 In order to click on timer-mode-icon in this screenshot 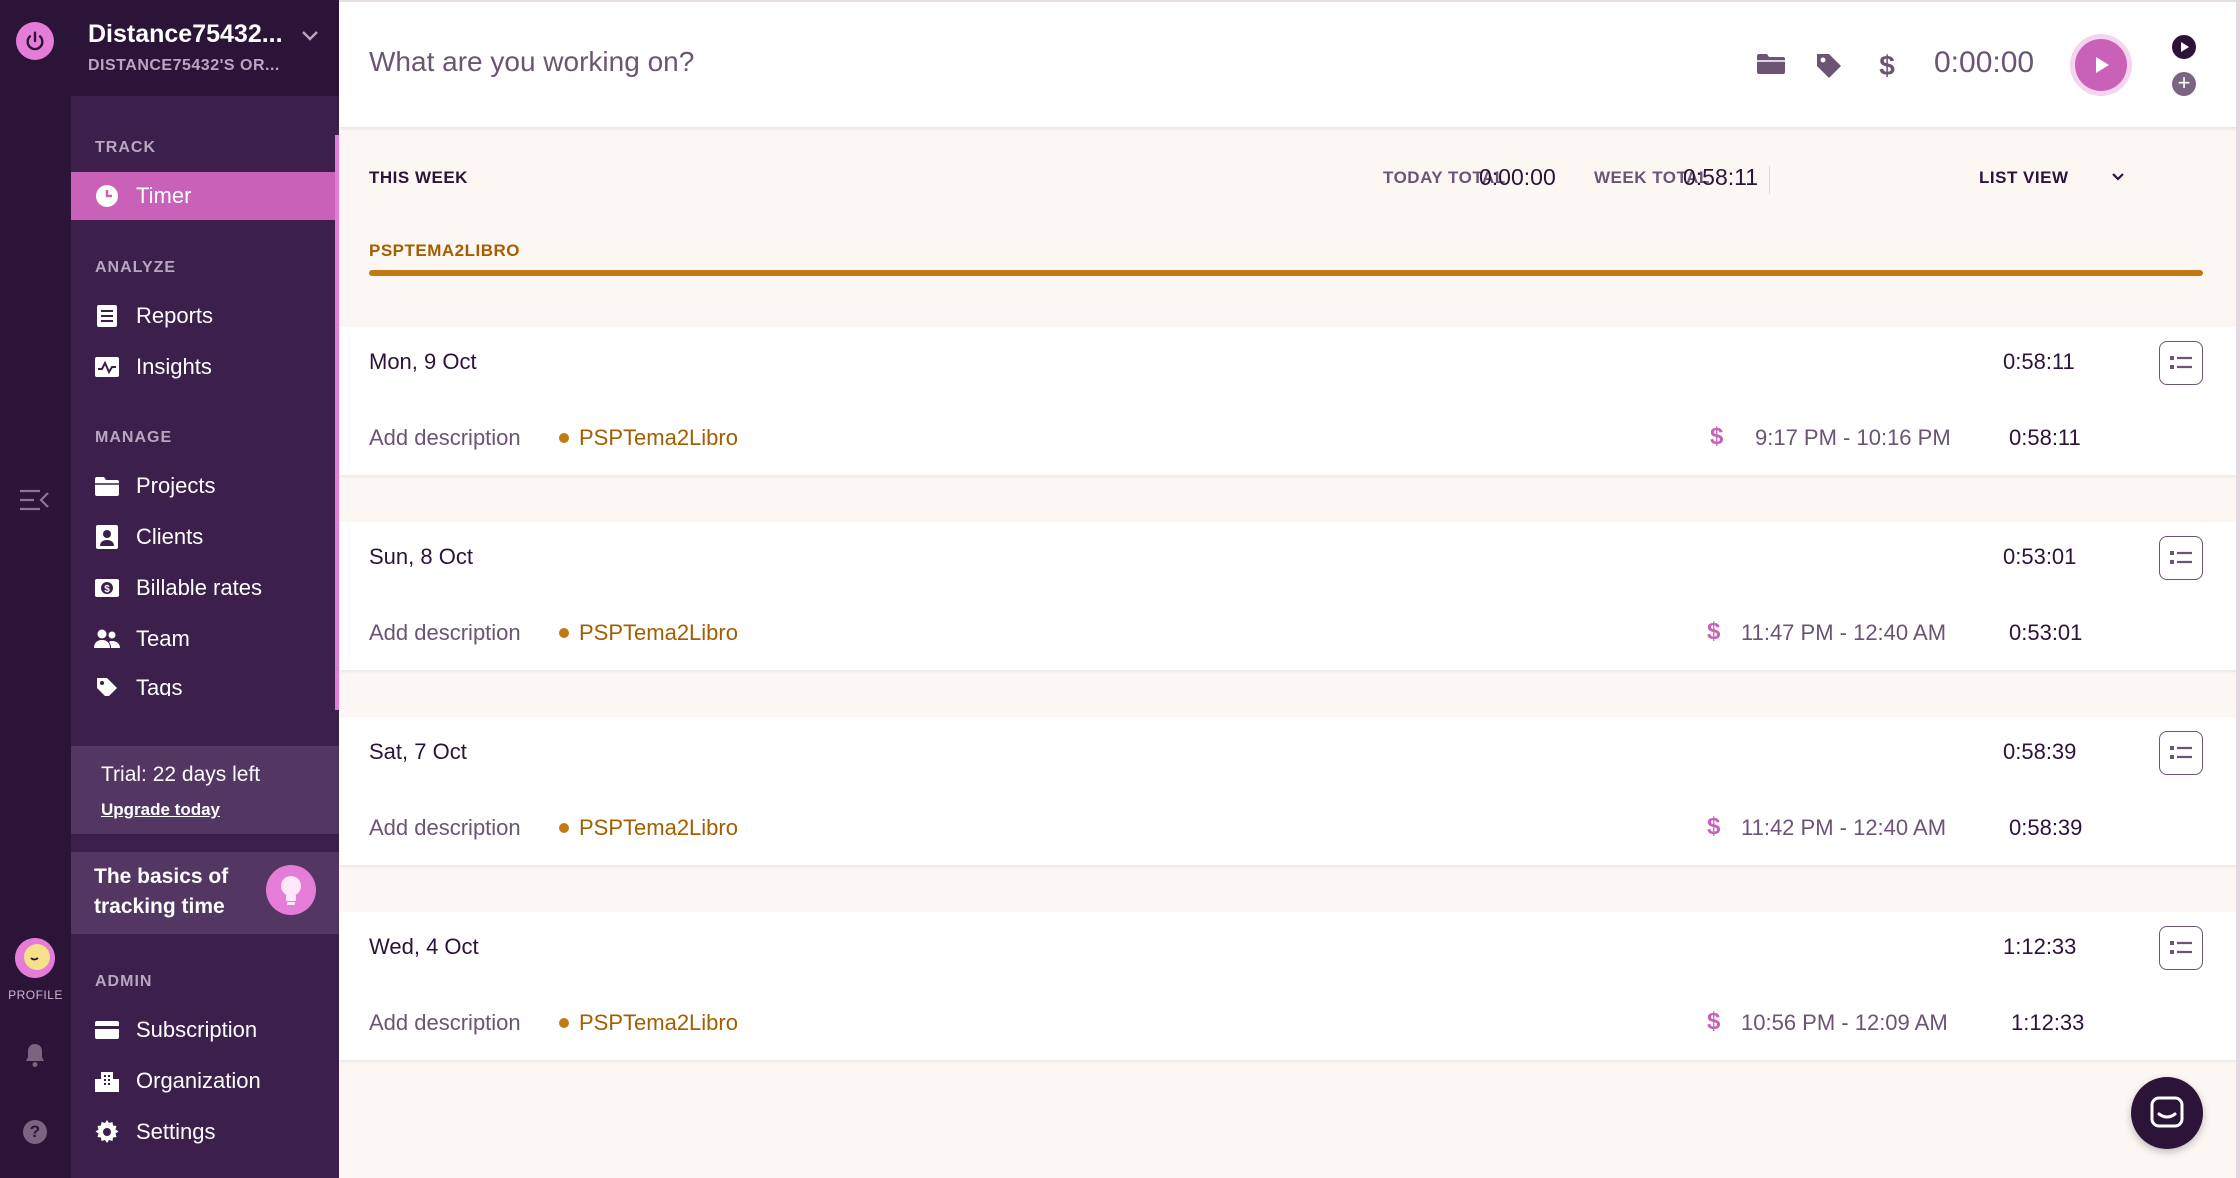, I will do `click(2184, 47)`.